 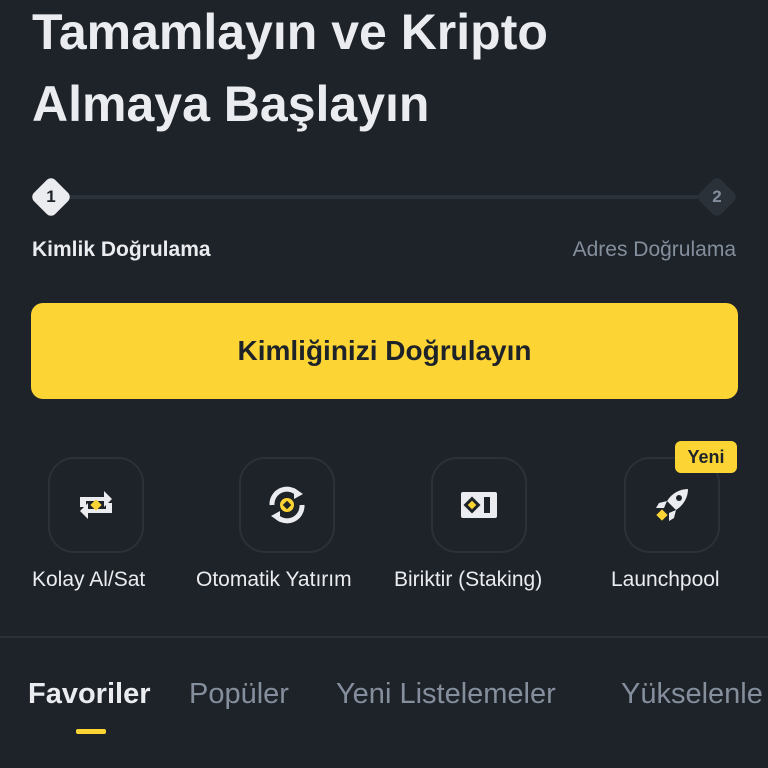 I want to click on shortcut-label-otomatik-yatirim: Otomatik Yatırım, so click(x=274, y=579).